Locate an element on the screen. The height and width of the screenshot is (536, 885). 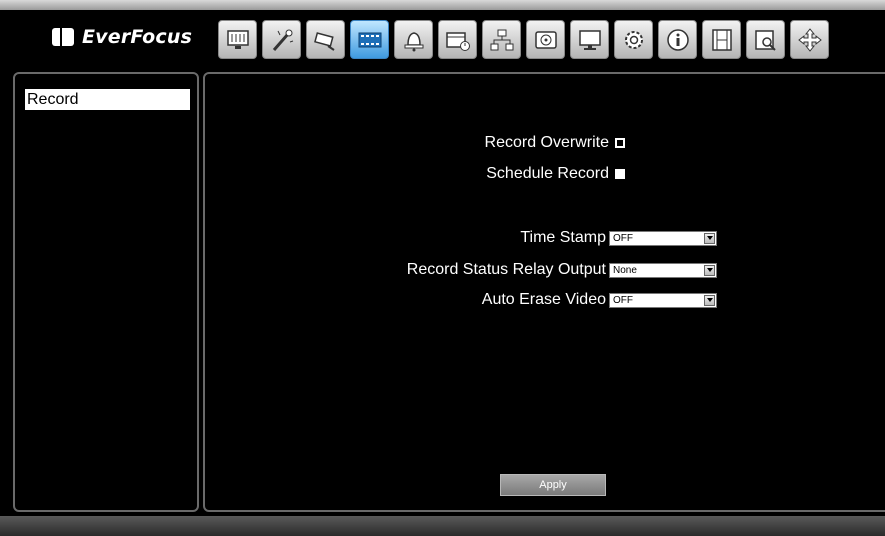
system-settings-toolbar-button is located at coordinates (633, 39).